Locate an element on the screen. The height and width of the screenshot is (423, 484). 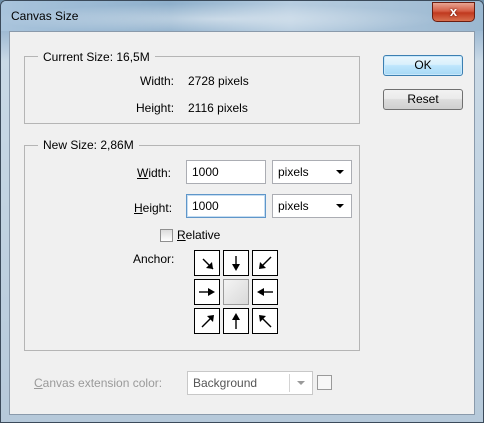
new-width-label-rest: idth: is located at coordinates (160, 173).